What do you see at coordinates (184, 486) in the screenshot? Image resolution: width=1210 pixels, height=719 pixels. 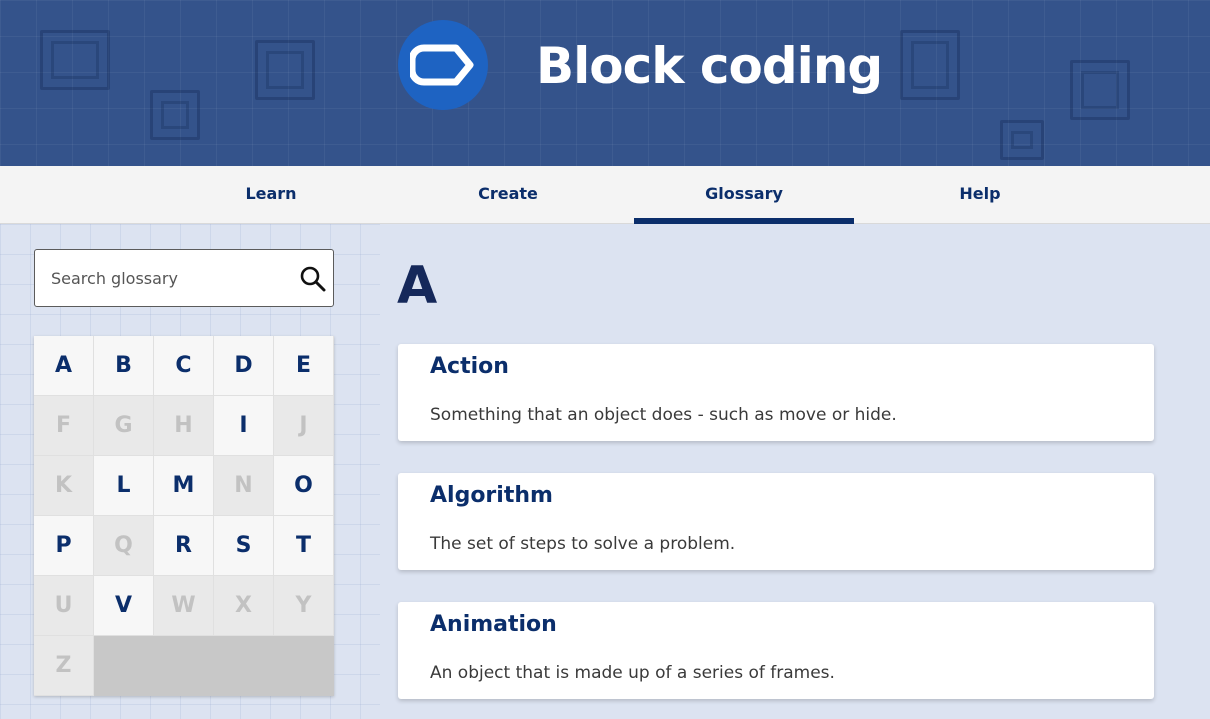 I see `letter-m-button: M` at bounding box center [184, 486].